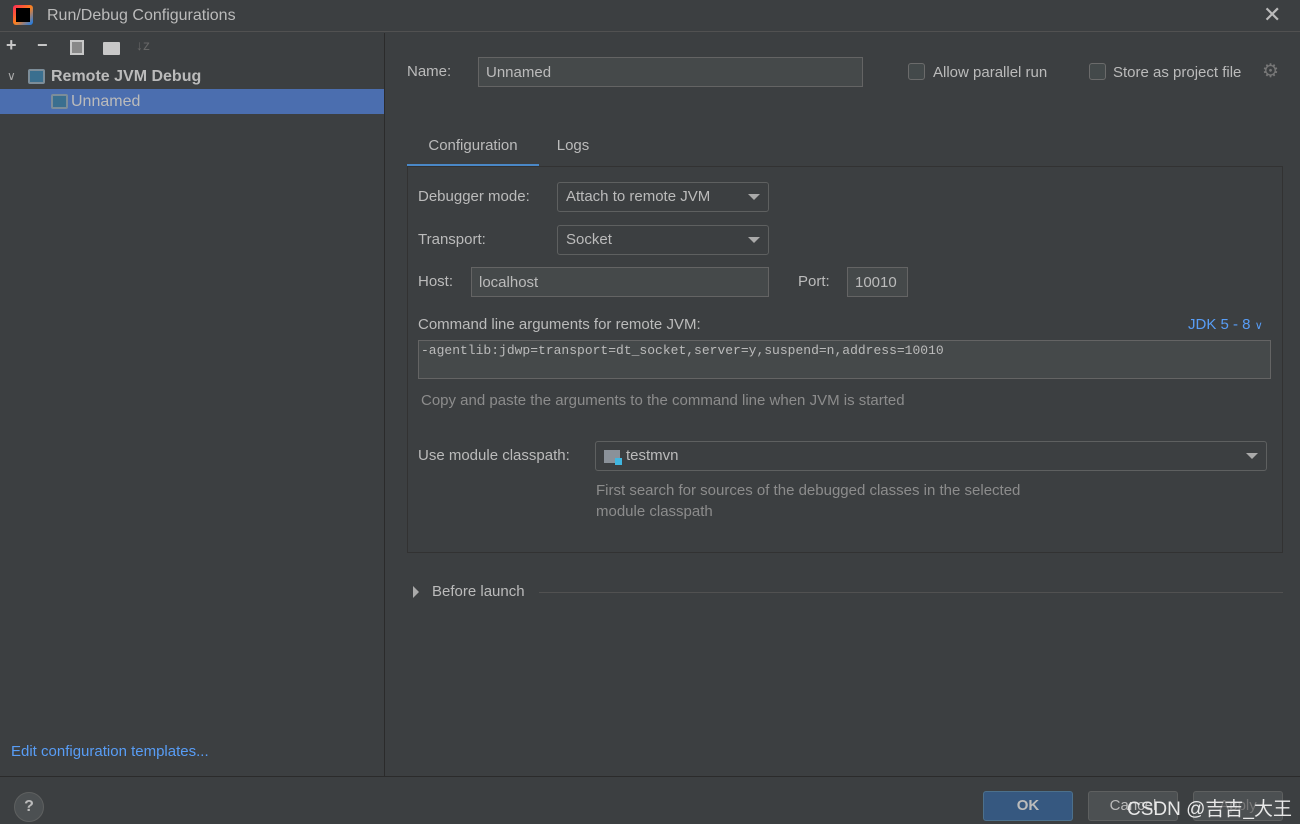  Describe the element at coordinates (474, 196) in the screenshot. I see `debugger-mode-label: Debugger mode:` at that location.